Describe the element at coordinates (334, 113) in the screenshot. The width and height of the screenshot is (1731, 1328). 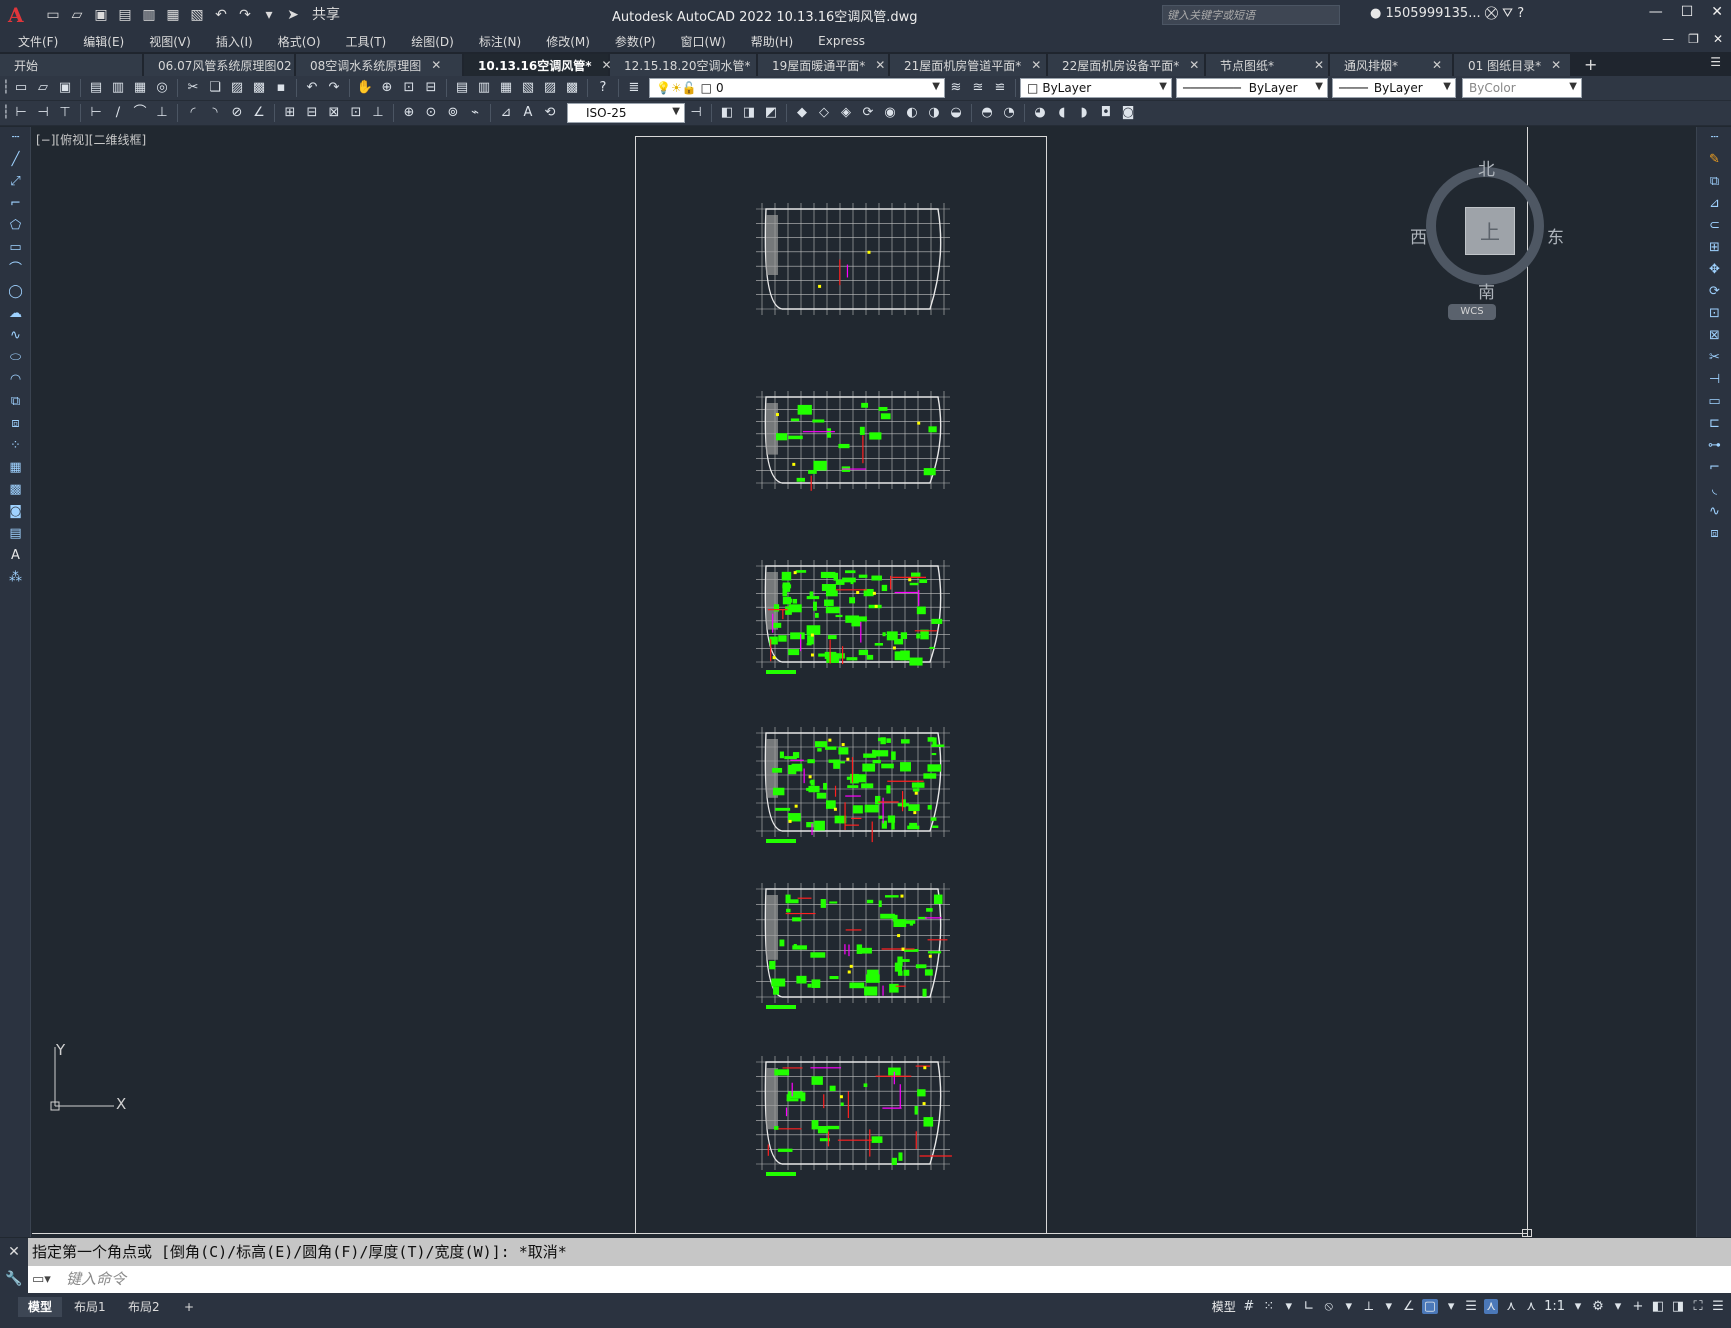
I see `dim-continue-icon: ⊠` at that location.